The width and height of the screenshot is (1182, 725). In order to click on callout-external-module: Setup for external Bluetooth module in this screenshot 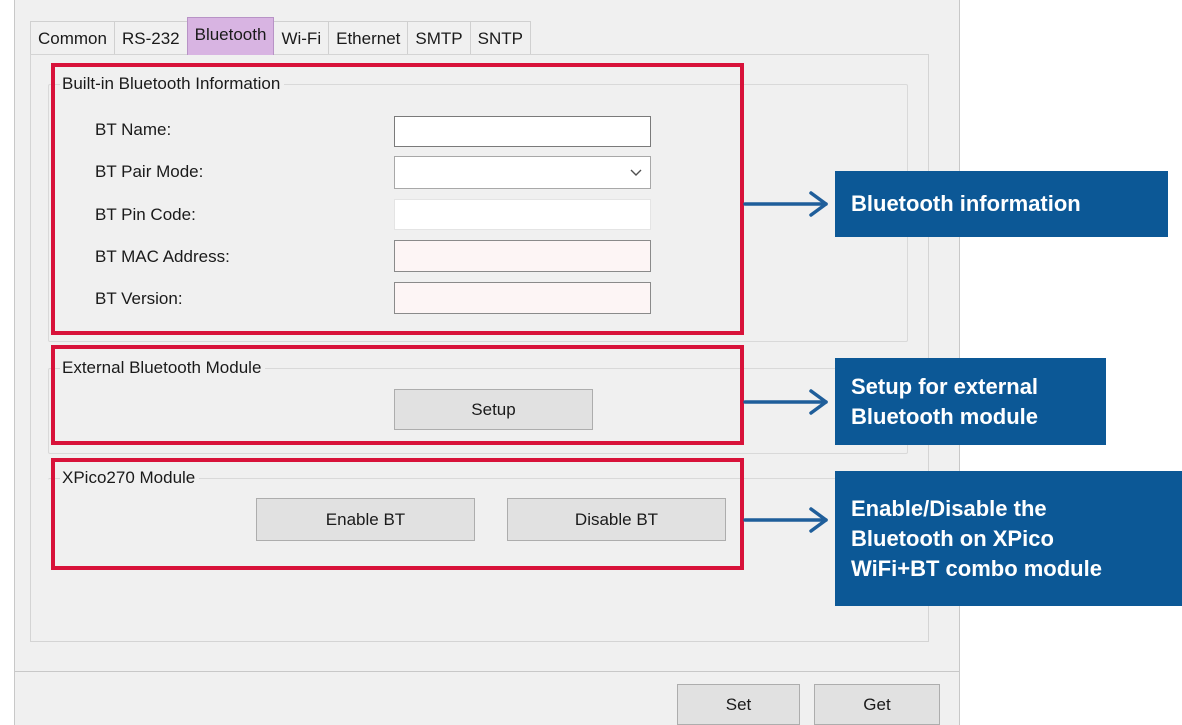, I will do `click(970, 401)`.